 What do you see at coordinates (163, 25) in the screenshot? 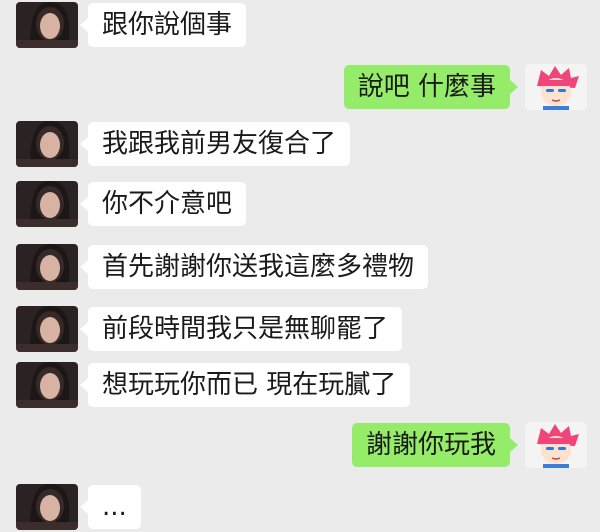
I see `message-bubble: 跟你說個事` at bounding box center [163, 25].